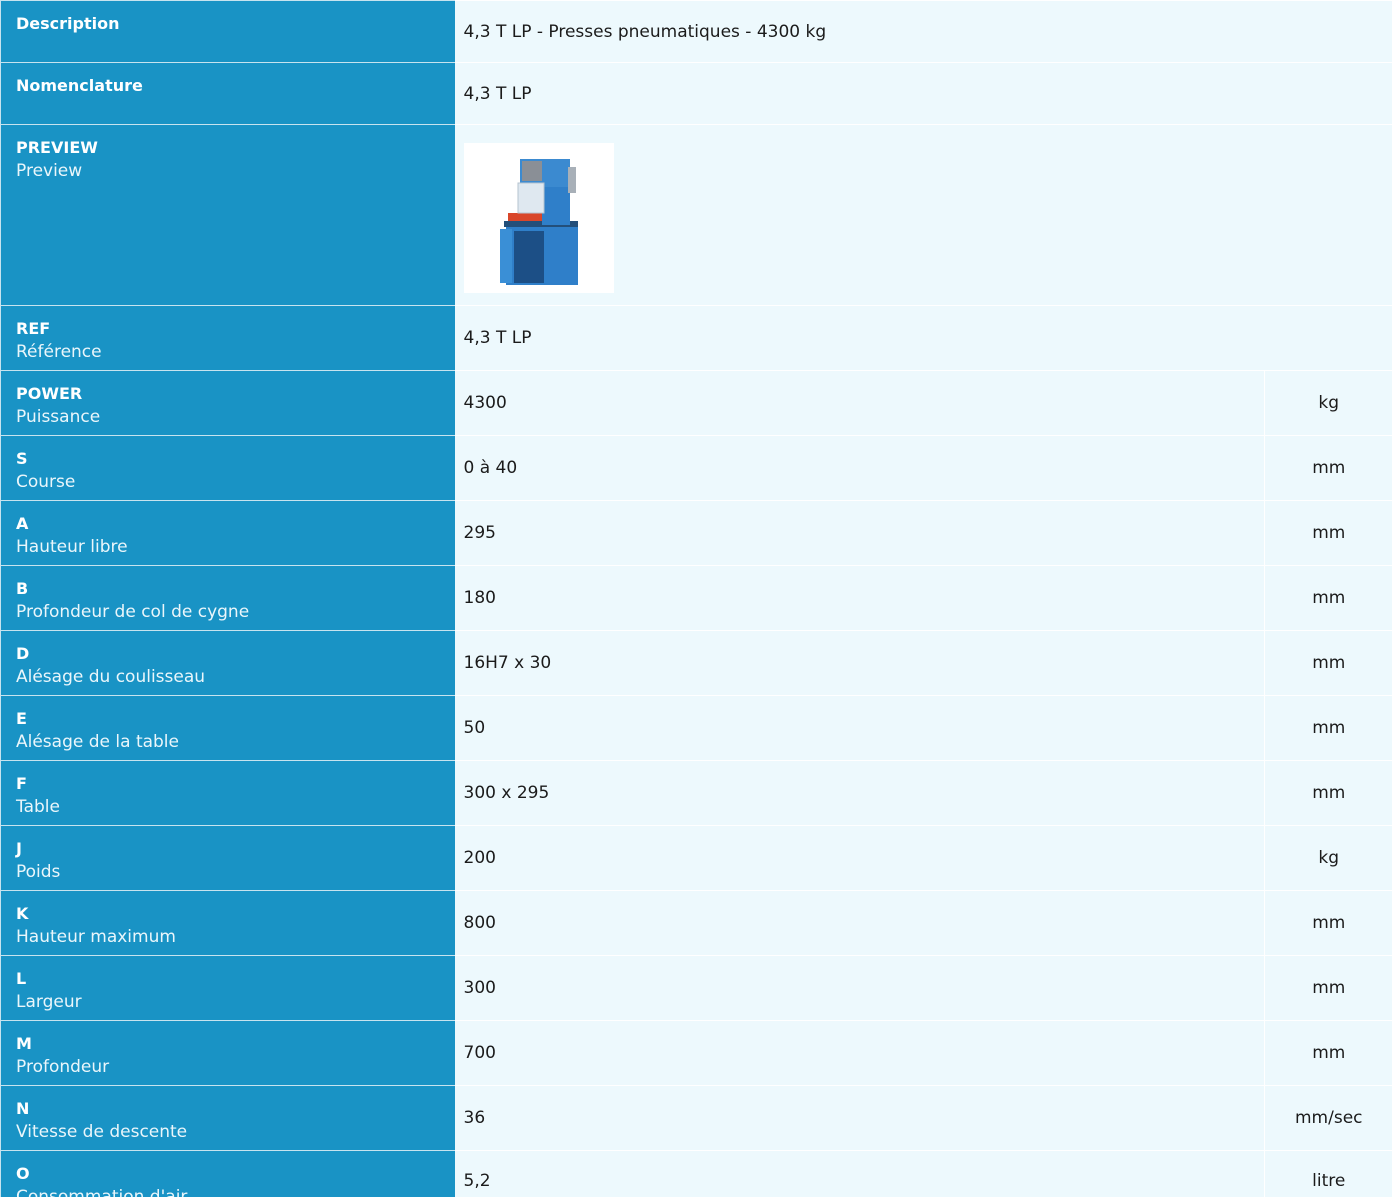 Image resolution: width=1392 pixels, height=1197 pixels. What do you see at coordinates (49, 393) in the screenshot?
I see `row-code: POWER` at bounding box center [49, 393].